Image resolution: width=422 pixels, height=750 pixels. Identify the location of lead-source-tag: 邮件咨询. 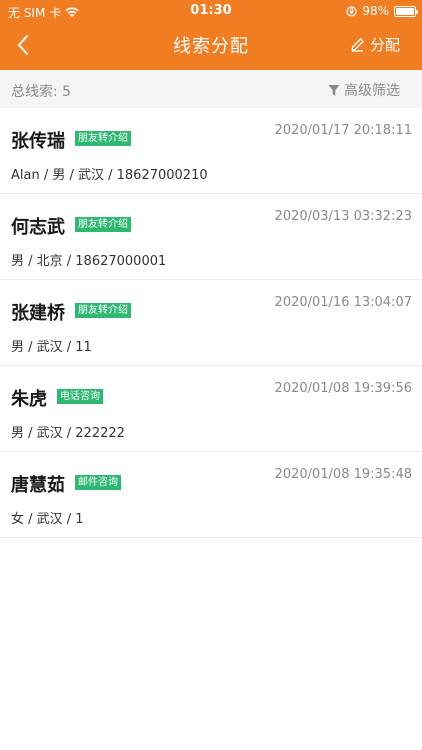
(98, 482).